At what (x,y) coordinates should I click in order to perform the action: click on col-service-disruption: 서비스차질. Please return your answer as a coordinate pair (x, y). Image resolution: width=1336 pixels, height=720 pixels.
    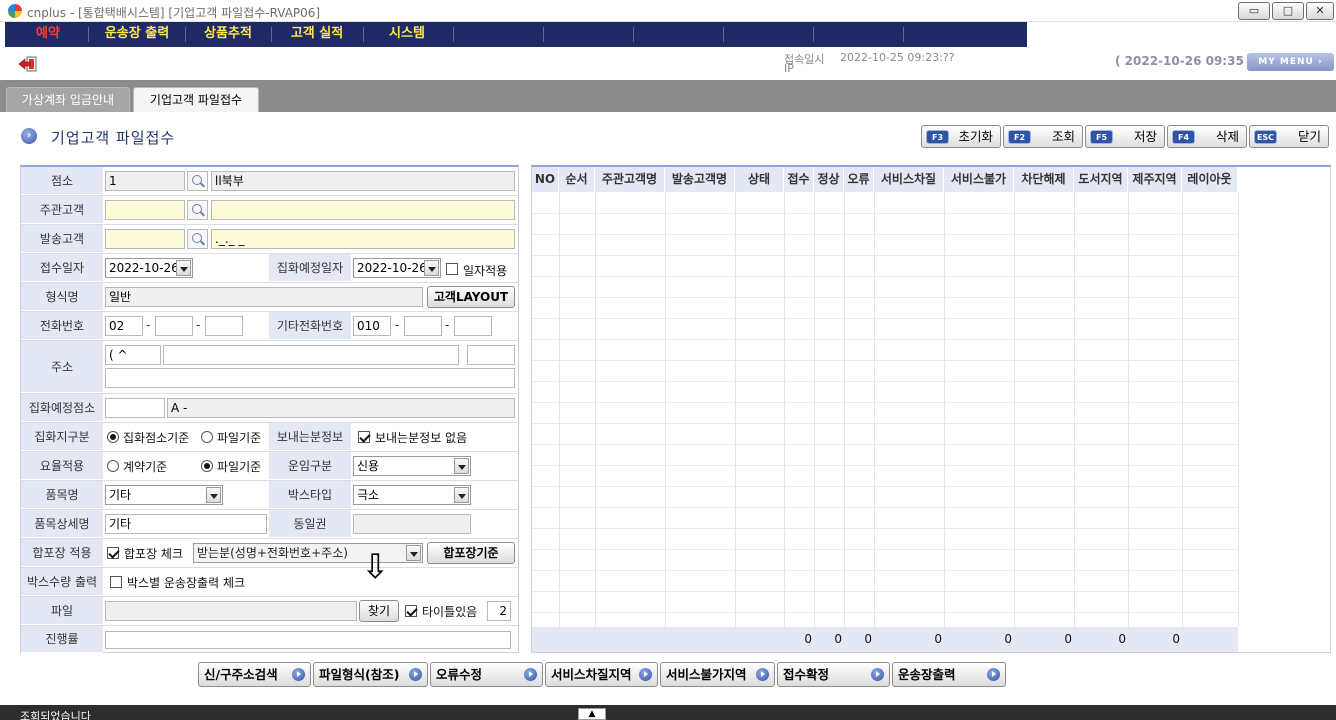
    Looking at the image, I should click on (909, 179).